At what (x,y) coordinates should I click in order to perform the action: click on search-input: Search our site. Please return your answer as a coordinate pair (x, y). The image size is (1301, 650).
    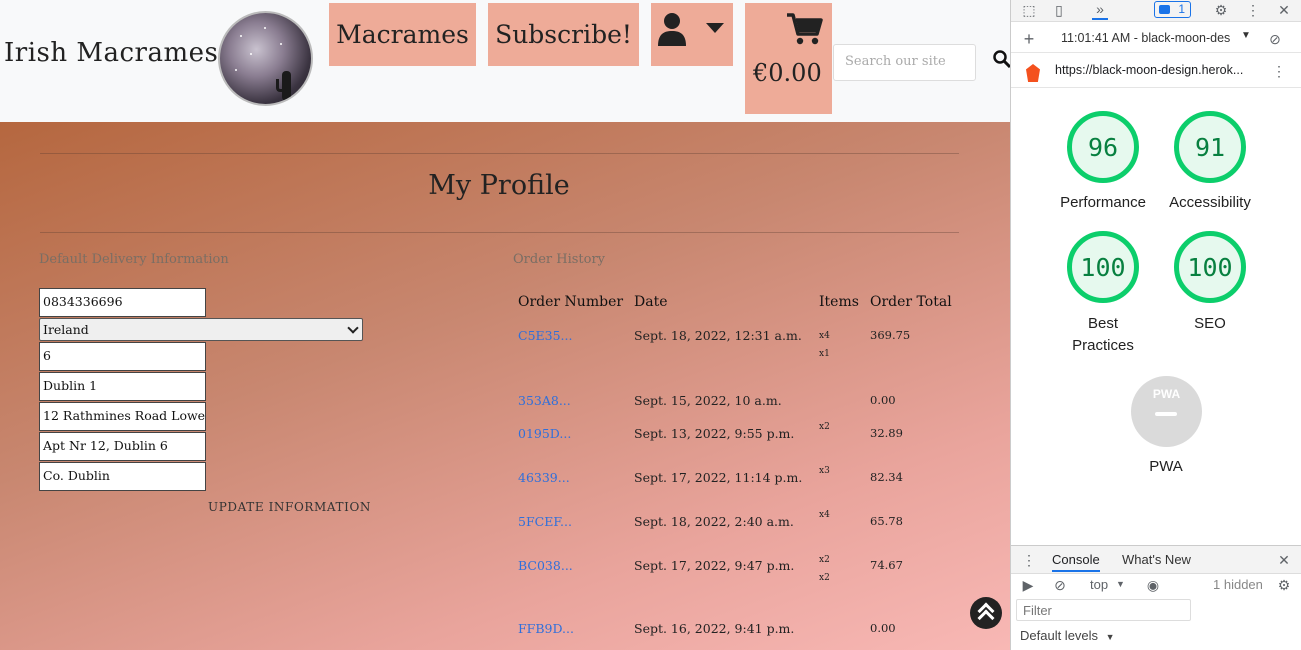
    Looking at the image, I should click on (904, 62).